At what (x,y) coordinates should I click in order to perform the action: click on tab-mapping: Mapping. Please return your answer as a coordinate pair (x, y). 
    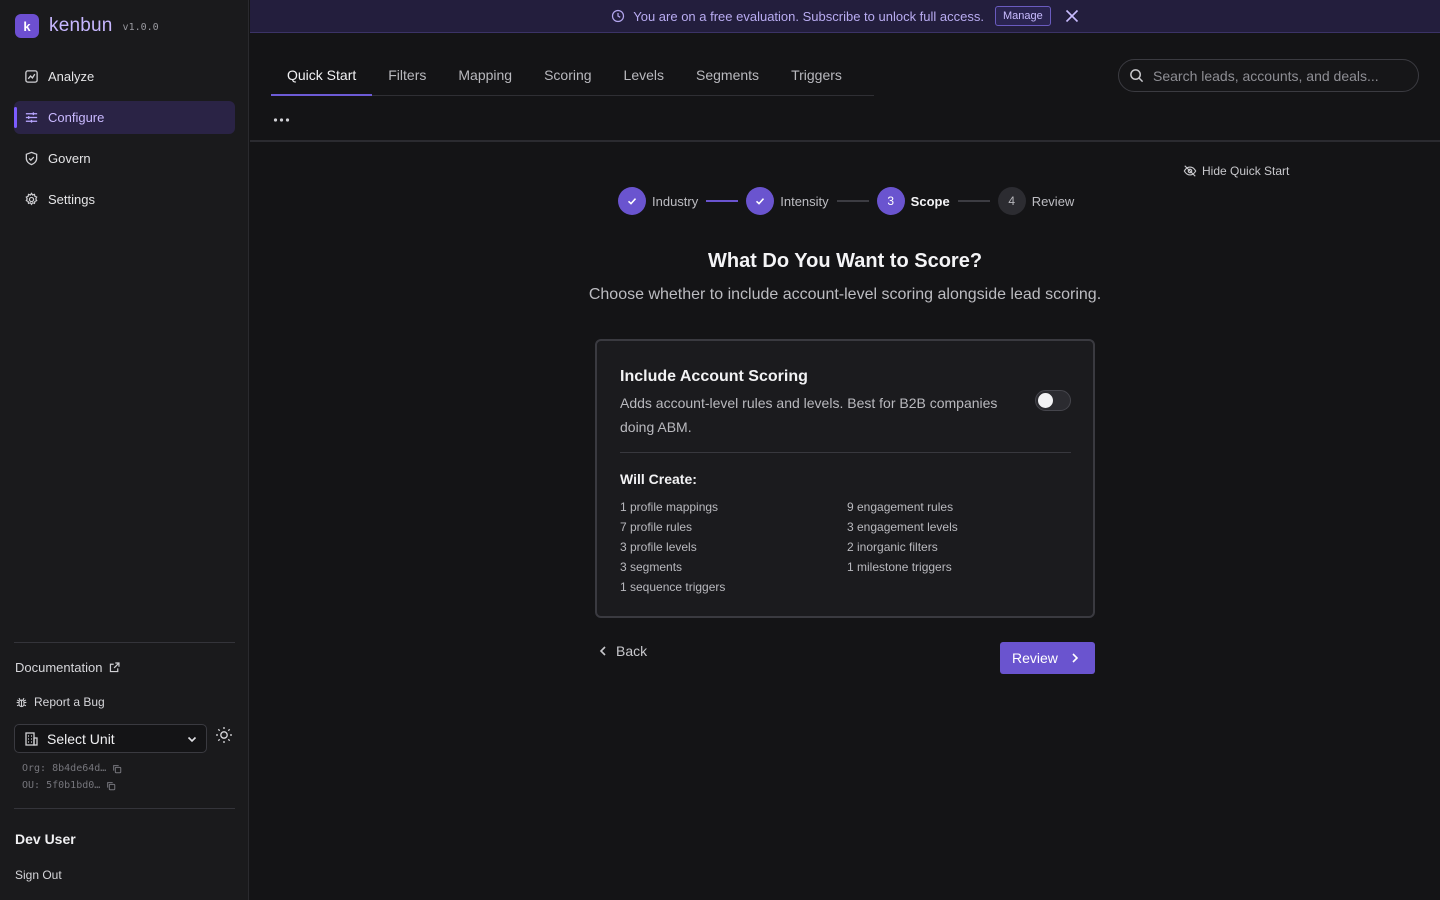
    Looking at the image, I should click on (485, 75).